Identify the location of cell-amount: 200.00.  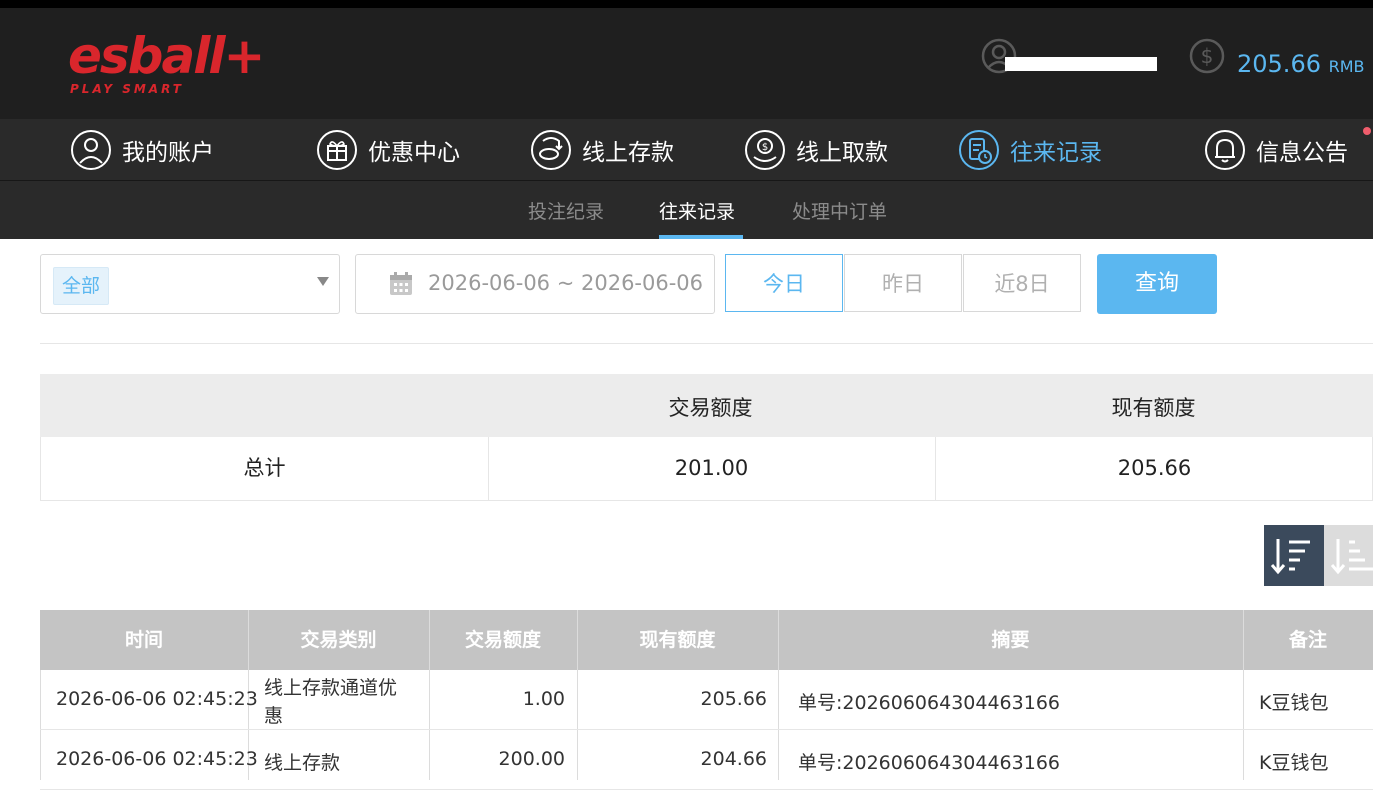
(531, 759).